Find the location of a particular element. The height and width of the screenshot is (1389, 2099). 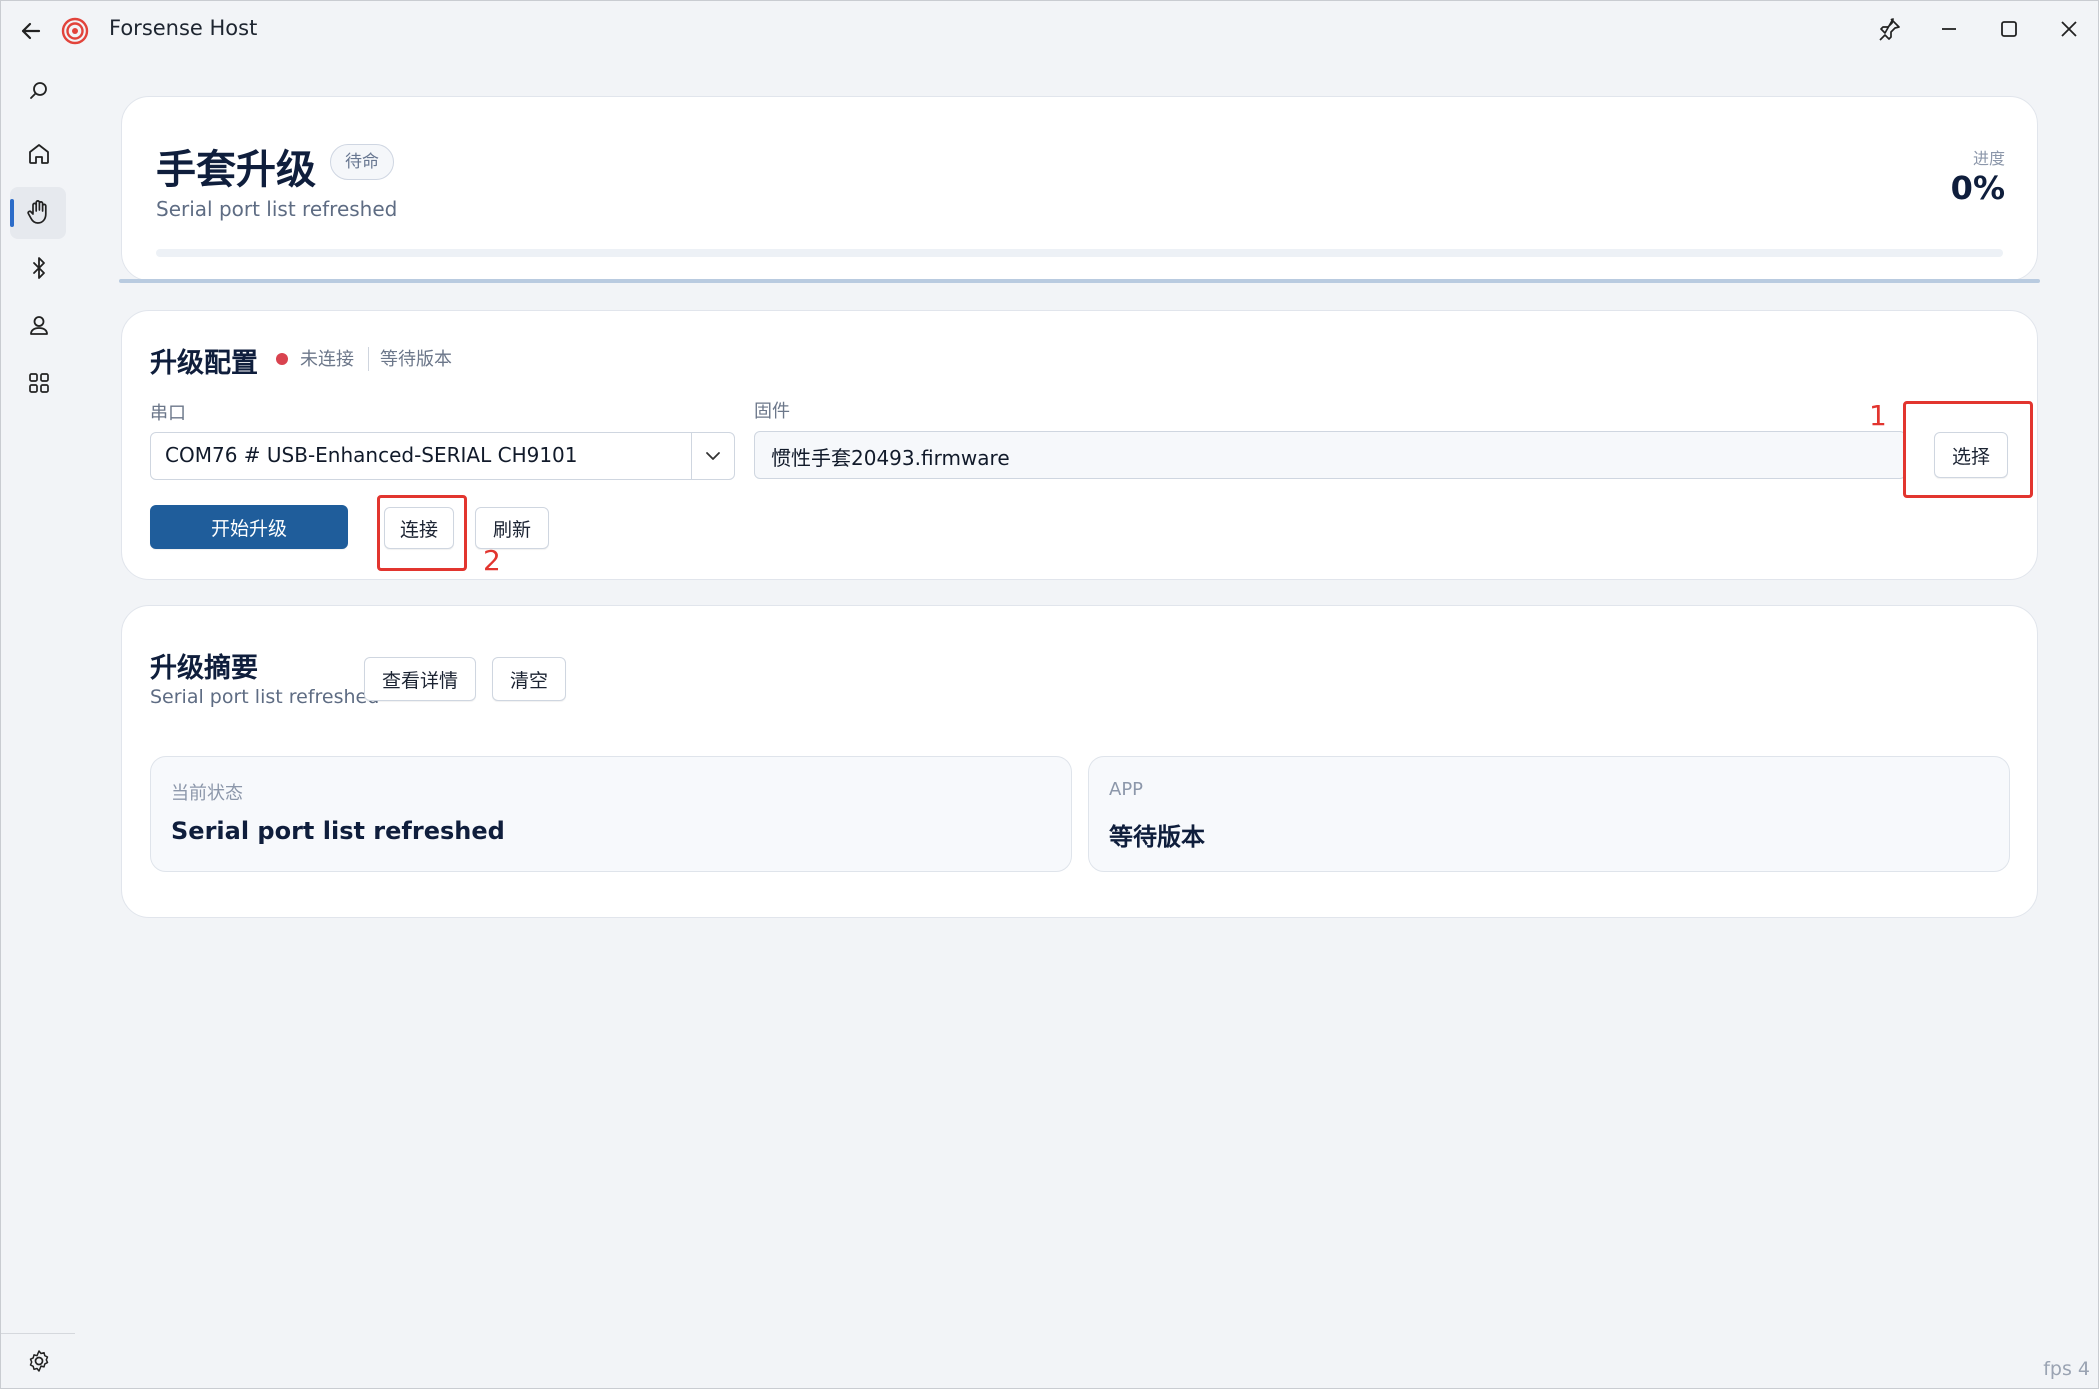

start-upgrade-button: 开始升级 is located at coordinates (249, 527).